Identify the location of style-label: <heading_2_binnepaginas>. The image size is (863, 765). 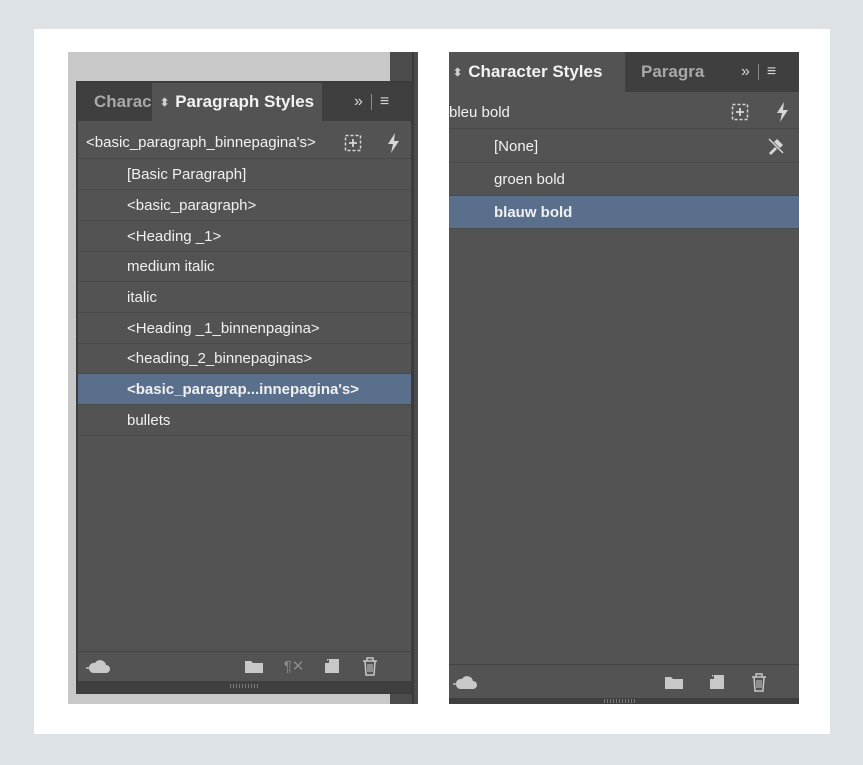
(220, 358).